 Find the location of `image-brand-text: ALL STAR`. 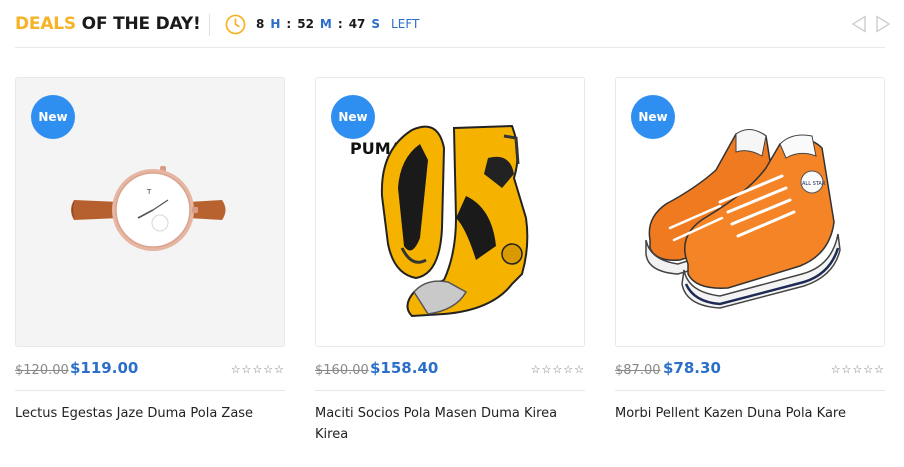

image-brand-text: ALL STAR is located at coordinates (814, 184).